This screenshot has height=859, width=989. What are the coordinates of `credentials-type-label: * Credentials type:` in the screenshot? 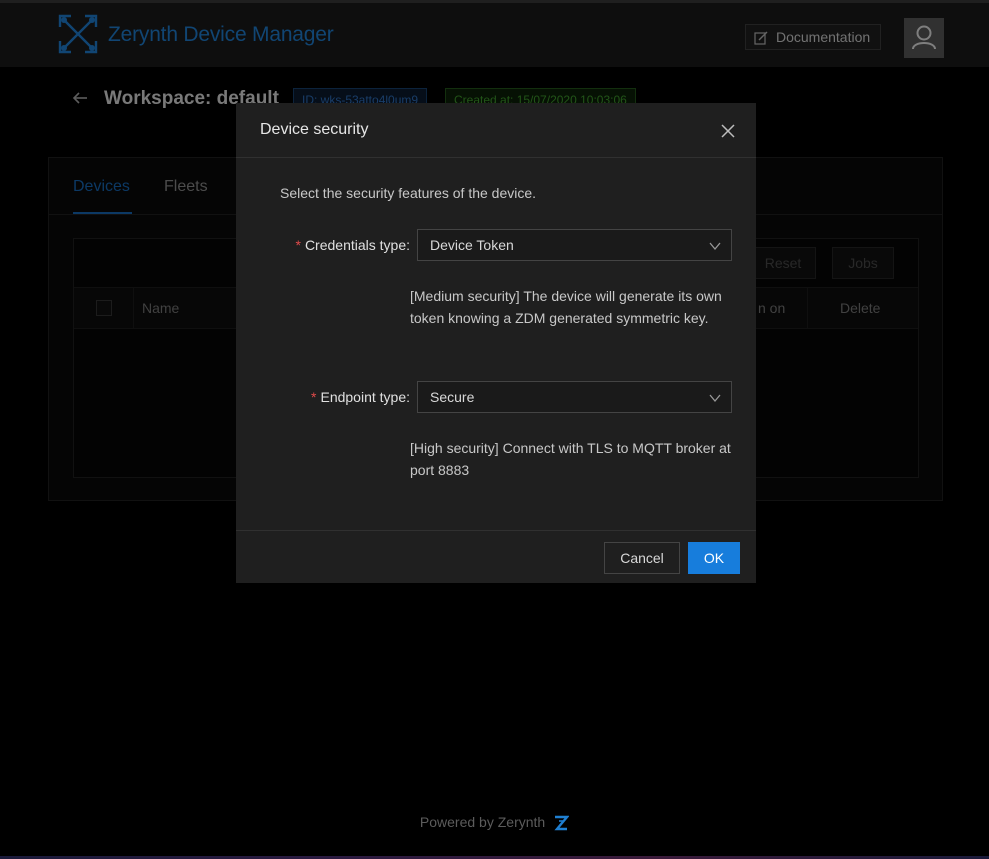 It's located at (352, 245).